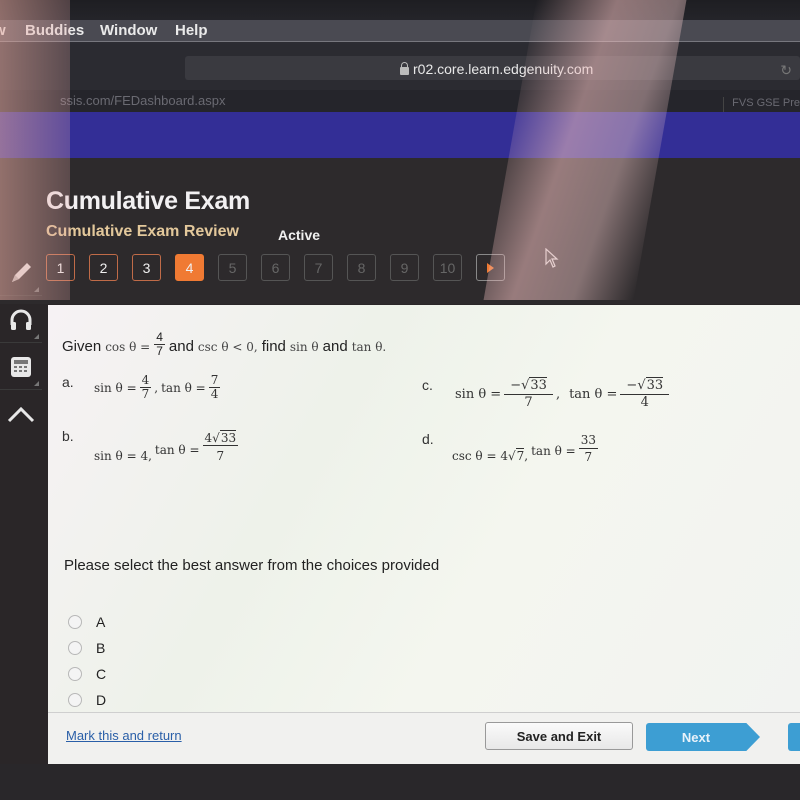 This screenshot has height=800, width=800. I want to click on choice-c-label: c., so click(427, 385).